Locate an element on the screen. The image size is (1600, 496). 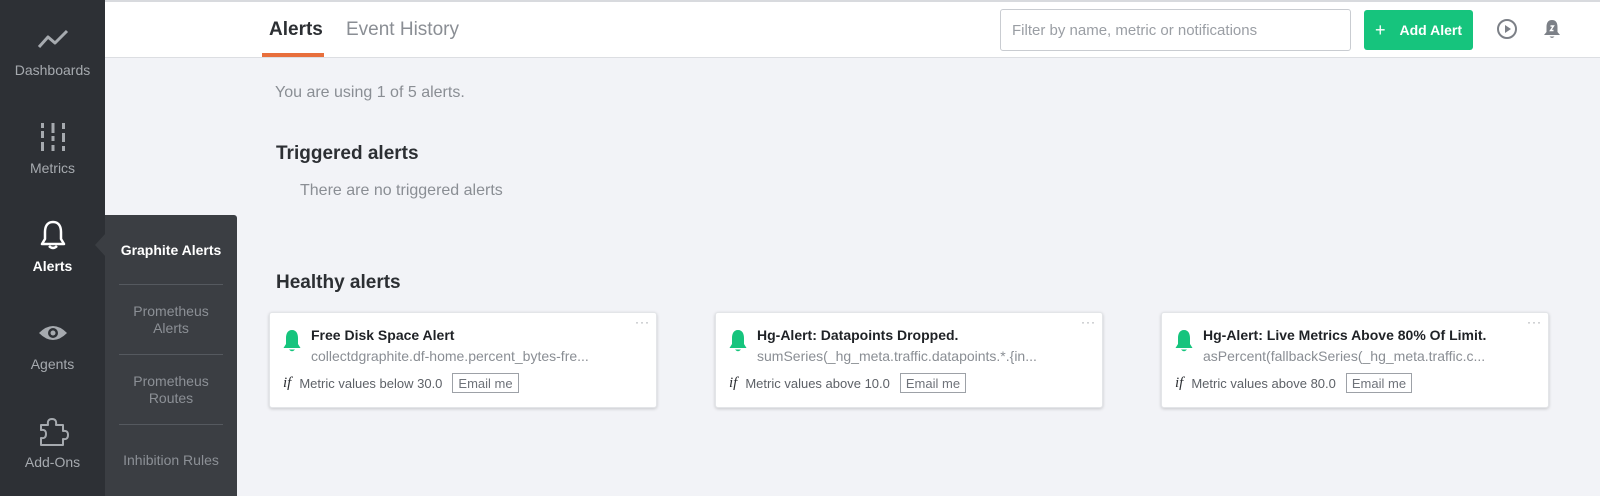
alert-title: Free Disk Space Alert is located at coordinates (382, 335).